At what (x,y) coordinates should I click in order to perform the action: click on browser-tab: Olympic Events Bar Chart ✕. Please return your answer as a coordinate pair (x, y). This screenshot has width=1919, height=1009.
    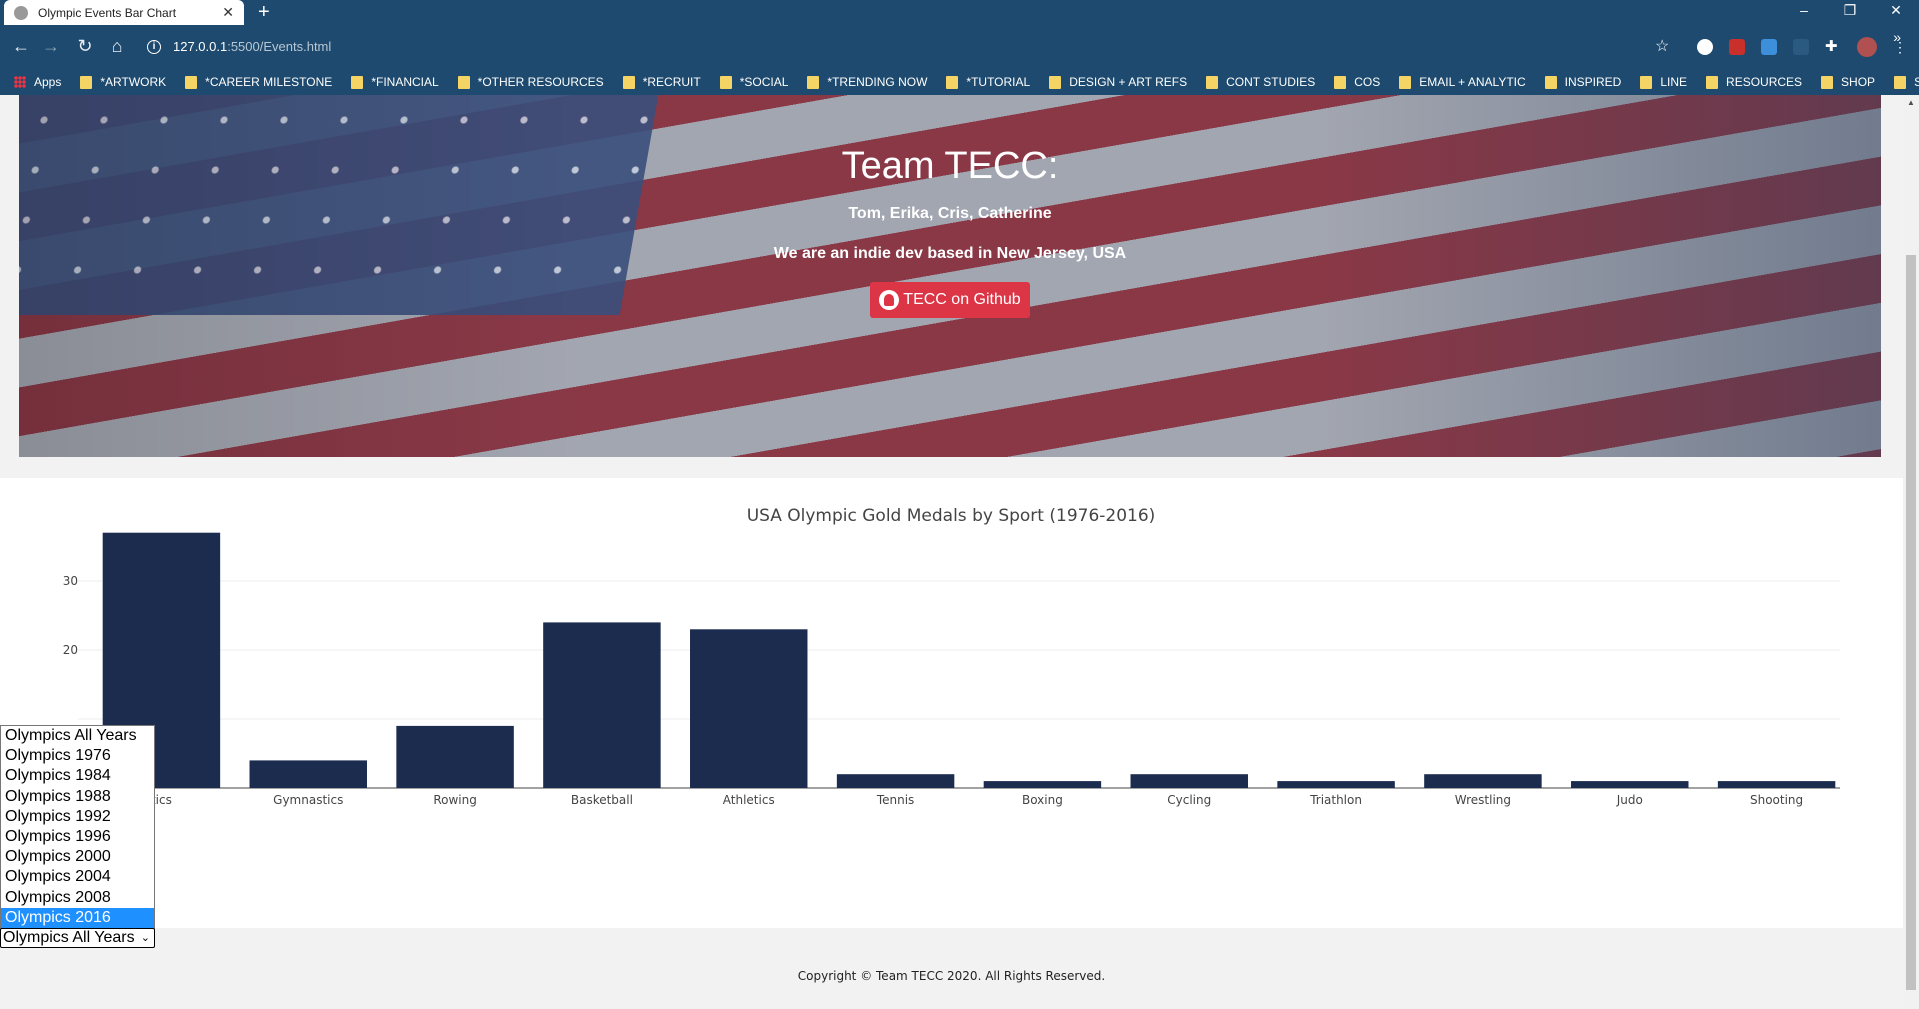
    Looking at the image, I should click on (124, 12).